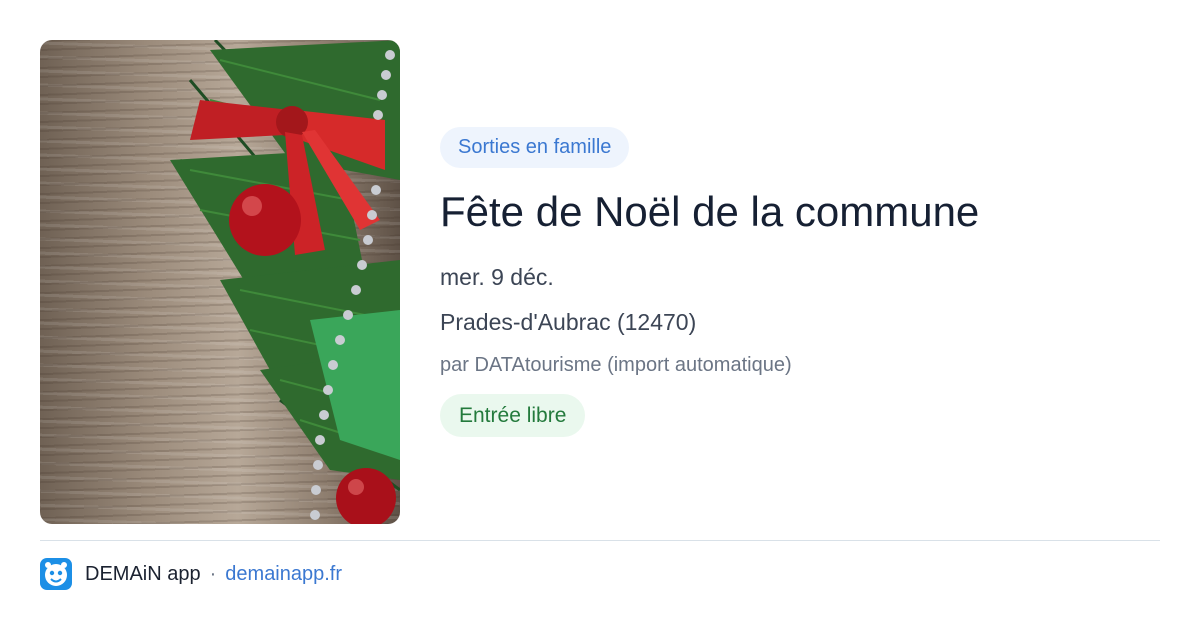 Image resolution: width=1200 pixels, height=630 pixels. I want to click on event-author: par DATAtourisme (import automatique), so click(616, 365).